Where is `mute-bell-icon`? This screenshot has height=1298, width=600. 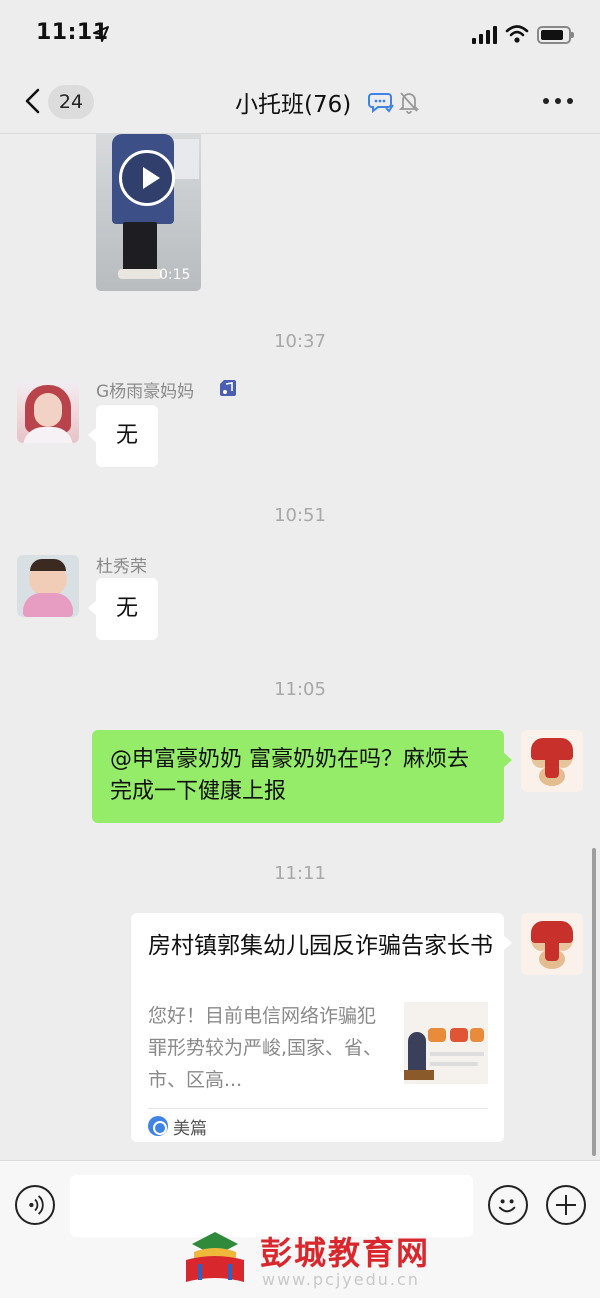
mute-bell-icon is located at coordinates (409, 103).